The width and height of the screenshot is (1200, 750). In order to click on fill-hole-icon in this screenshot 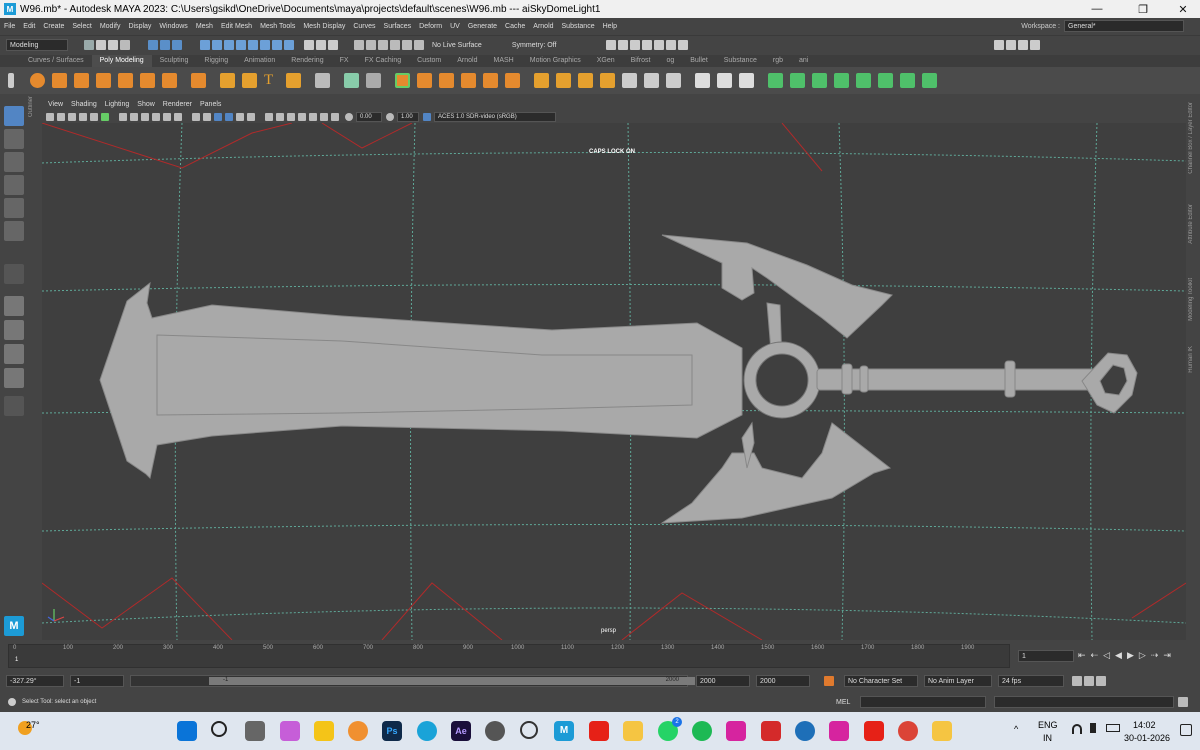, I will do `click(512, 80)`.